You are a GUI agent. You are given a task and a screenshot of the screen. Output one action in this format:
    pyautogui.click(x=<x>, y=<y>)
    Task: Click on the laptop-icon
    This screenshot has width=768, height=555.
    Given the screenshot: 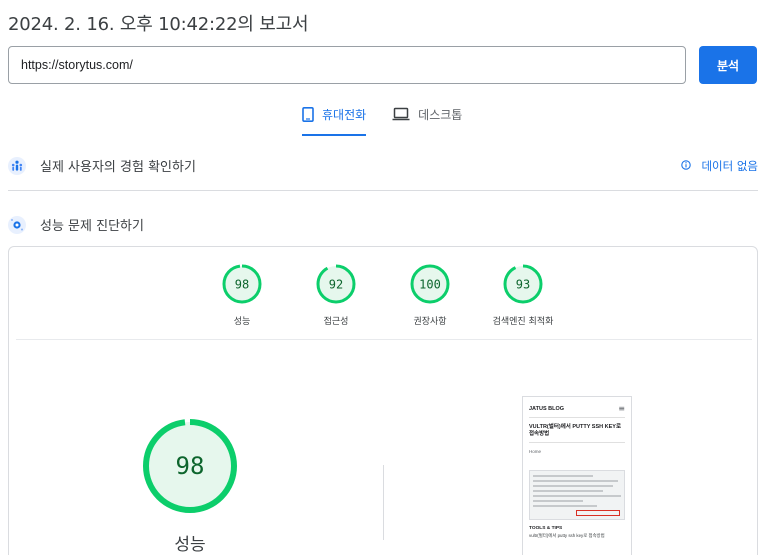 What is the action you would take?
    pyautogui.click(x=401, y=115)
    